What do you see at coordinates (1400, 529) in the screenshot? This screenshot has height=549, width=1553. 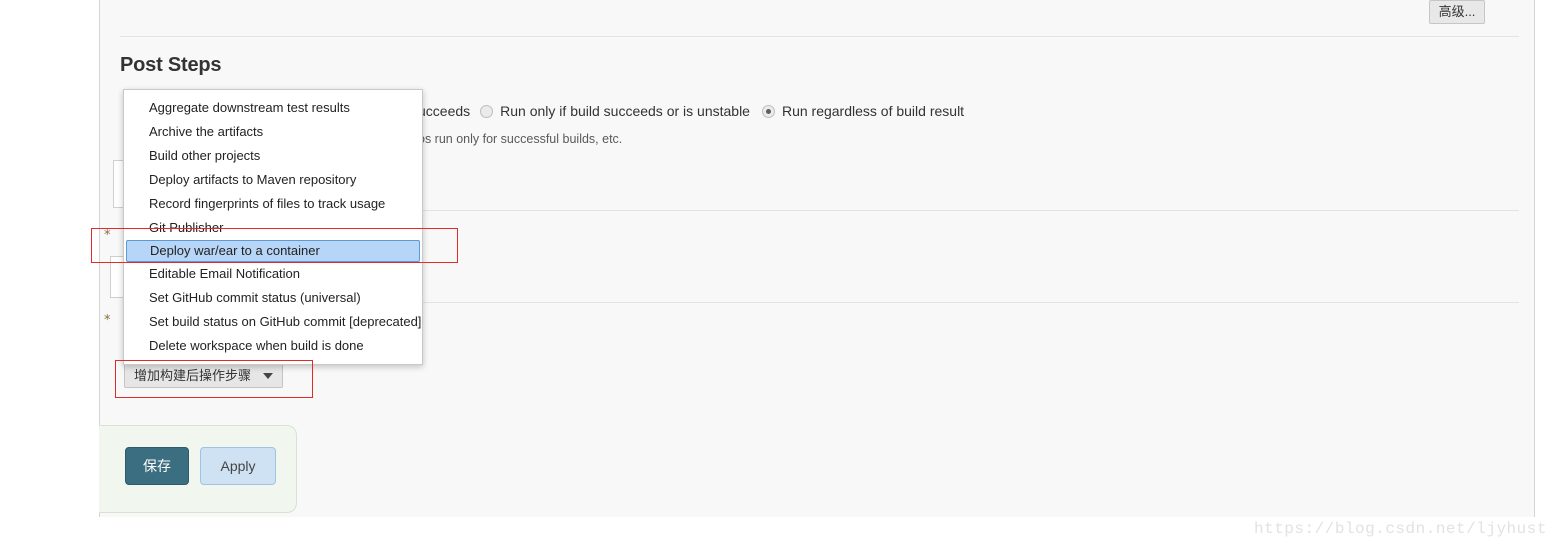 I see `watermark: https://blog.csdn.net/ljyhust` at bounding box center [1400, 529].